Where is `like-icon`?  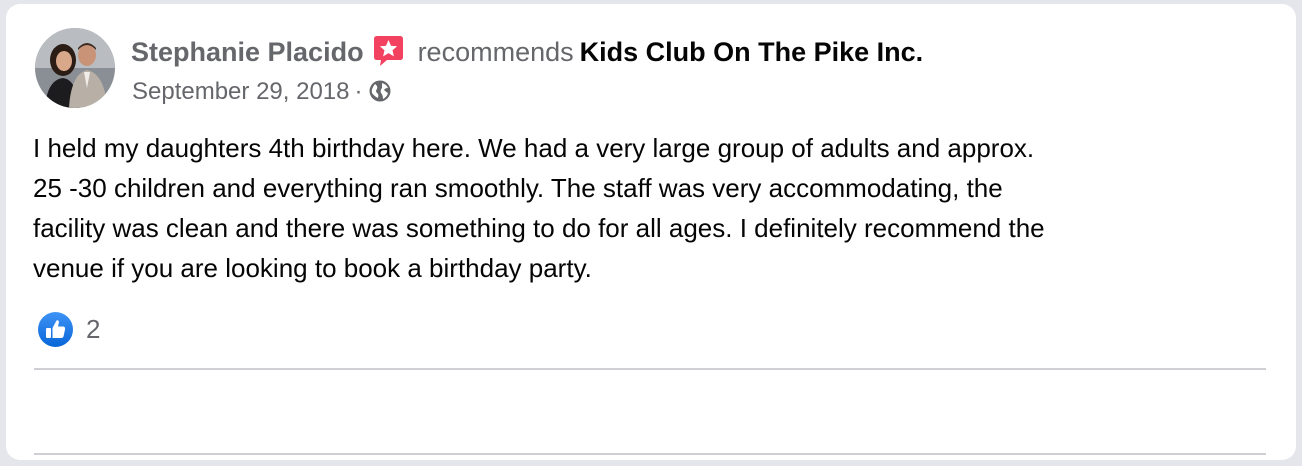
like-icon is located at coordinates (55, 329).